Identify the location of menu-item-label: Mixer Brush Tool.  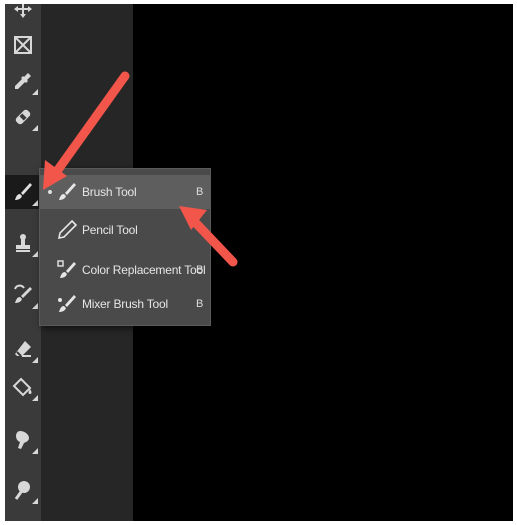
(125, 304).